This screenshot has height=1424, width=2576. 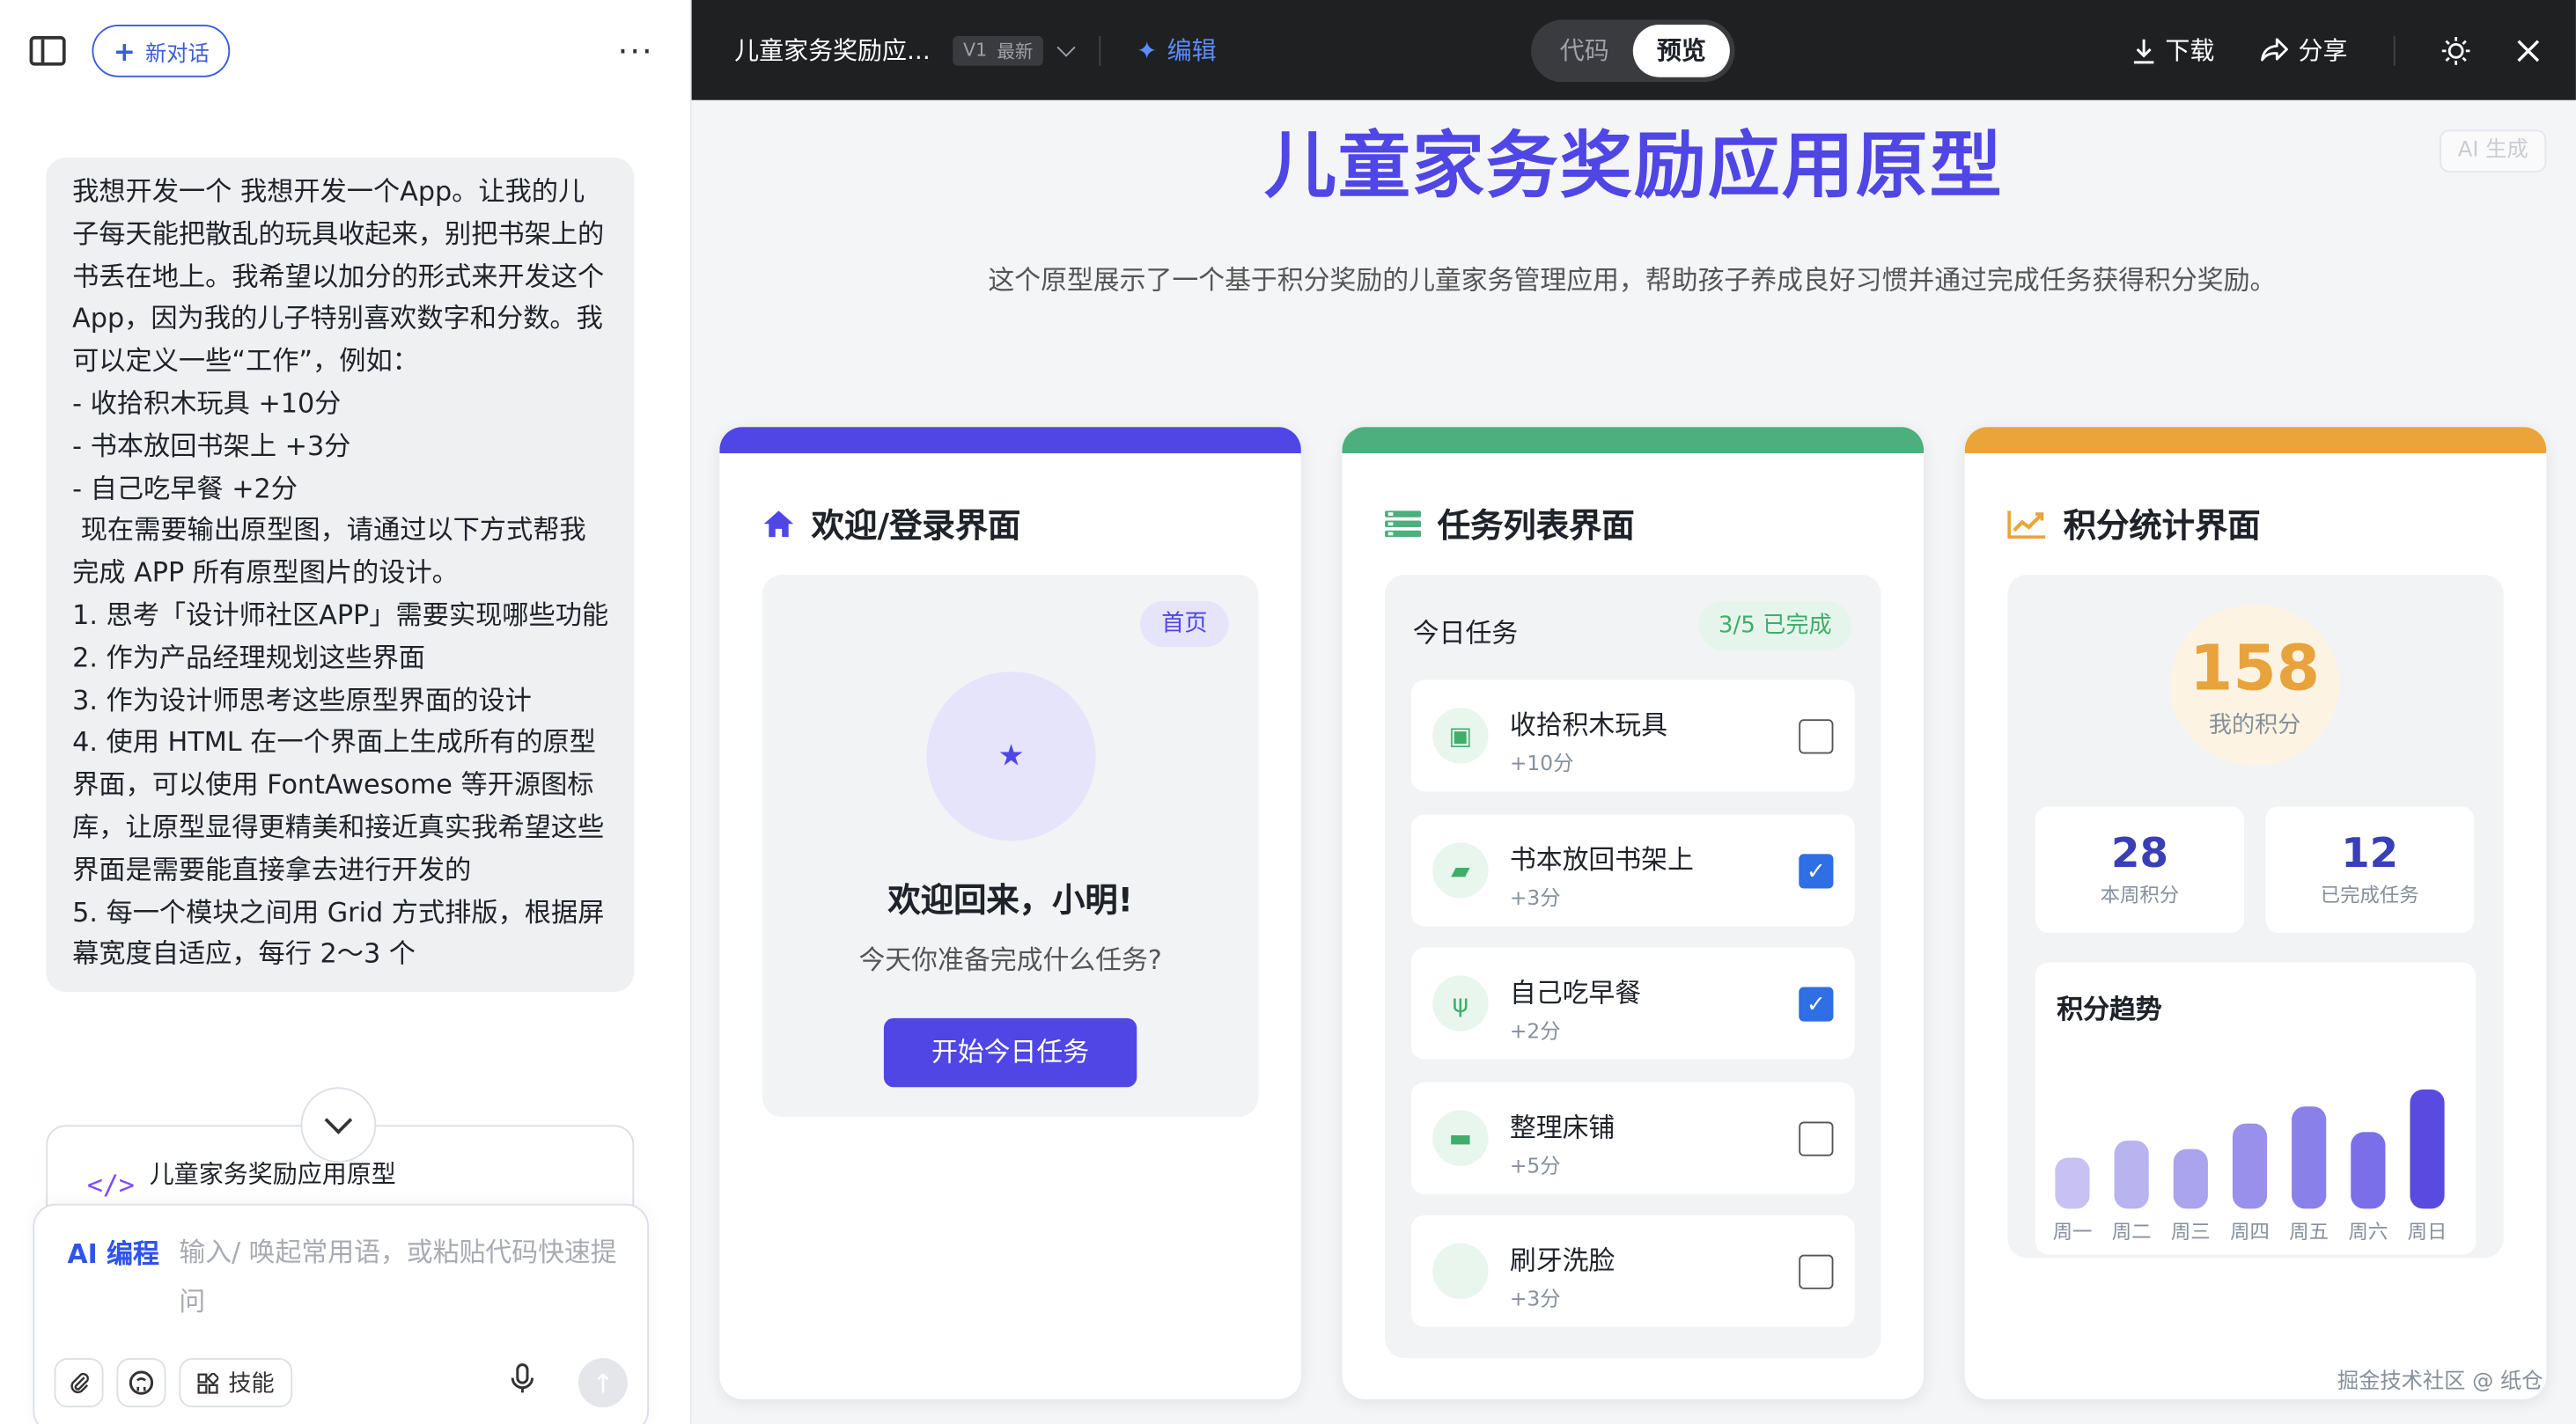 I want to click on task-points: +10分, so click(x=1542, y=762).